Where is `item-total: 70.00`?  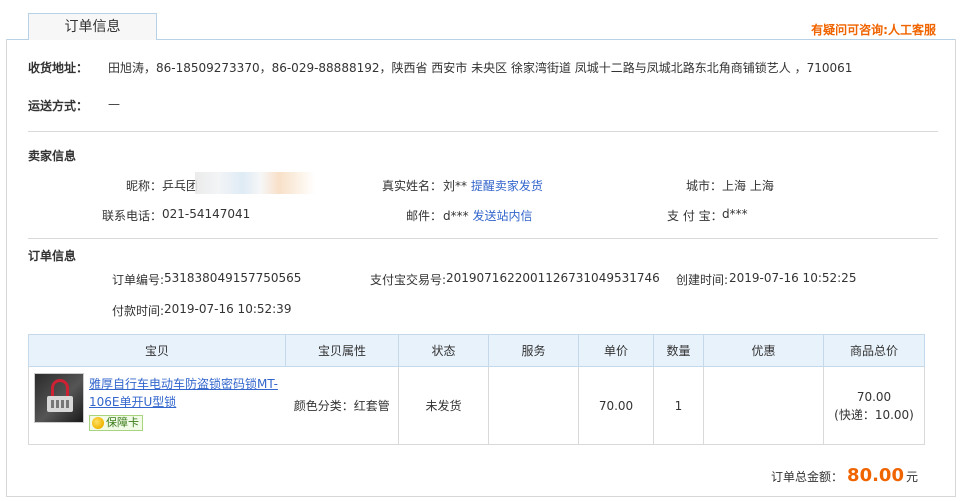 item-total: 70.00 is located at coordinates (874, 396).